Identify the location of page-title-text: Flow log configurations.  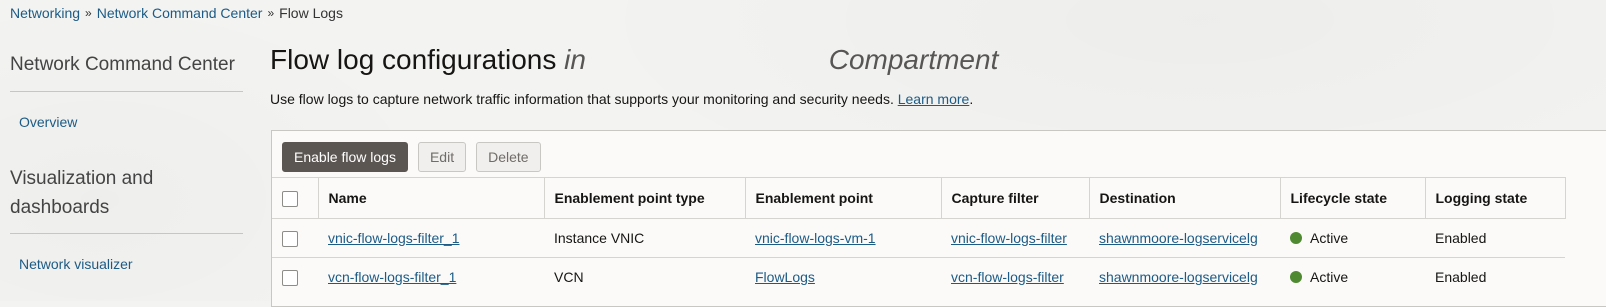
(413, 59).